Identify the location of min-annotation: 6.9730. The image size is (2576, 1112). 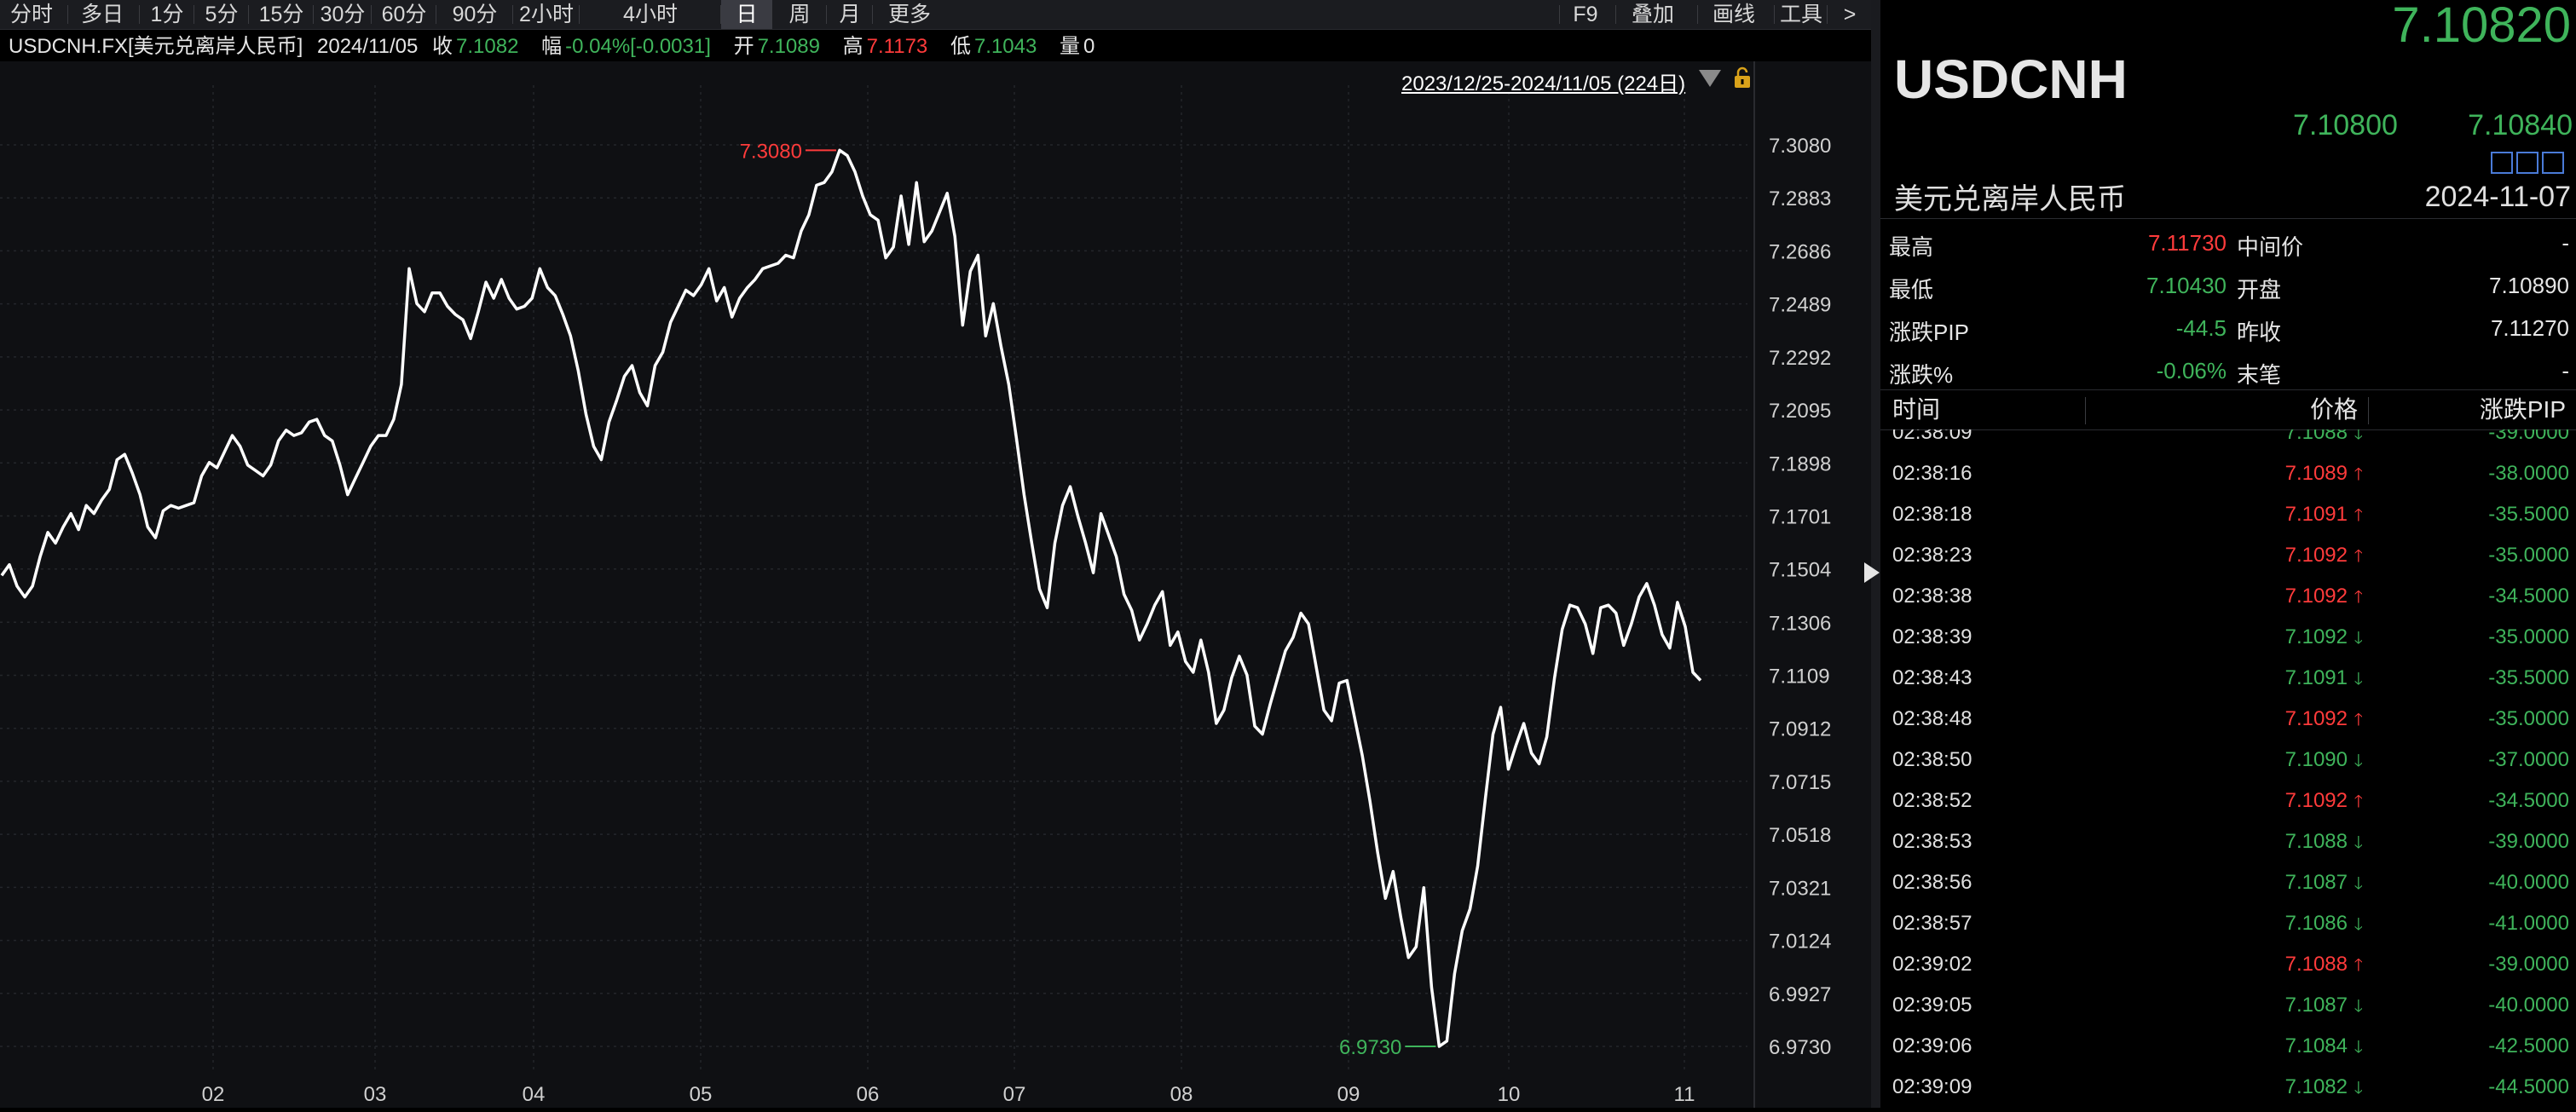
(1370, 1047).